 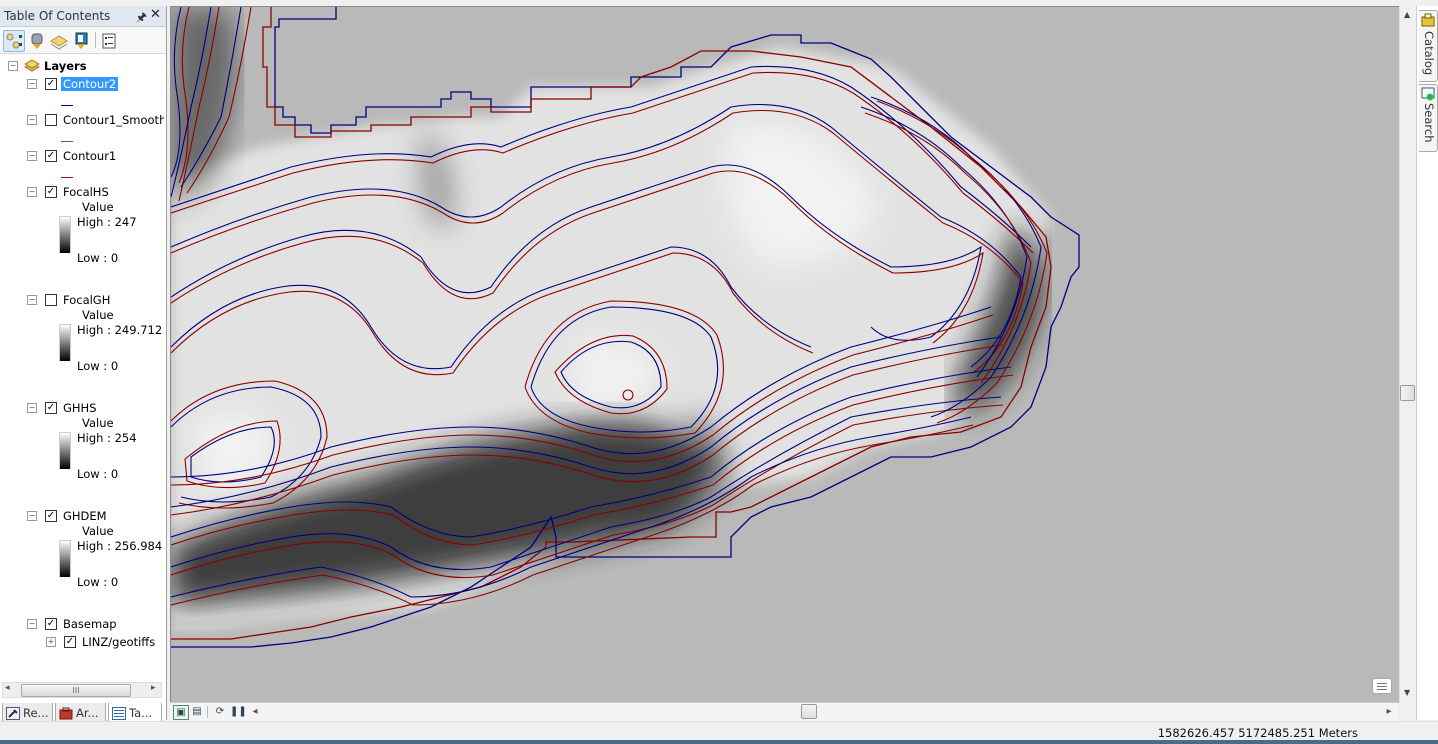 I want to click on list-by-source-icon, so click(x=37, y=41).